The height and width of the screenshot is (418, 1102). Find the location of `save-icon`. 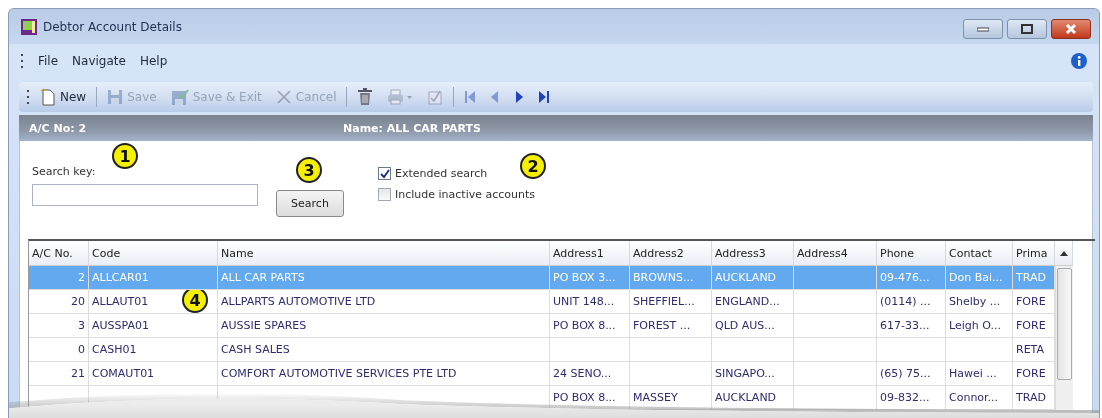

save-icon is located at coordinates (115, 97).